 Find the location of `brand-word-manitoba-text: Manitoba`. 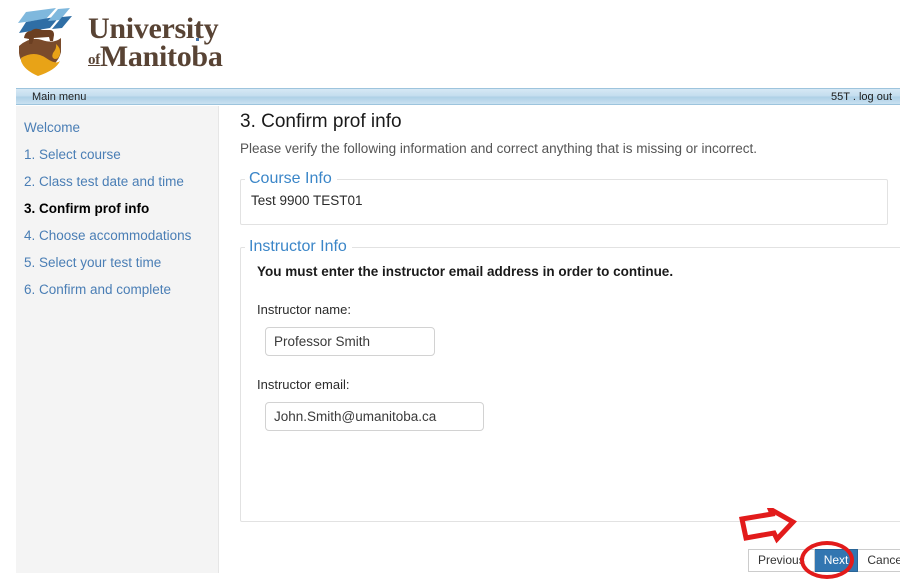

brand-word-manitoba-text: Manitoba is located at coordinates (161, 56).